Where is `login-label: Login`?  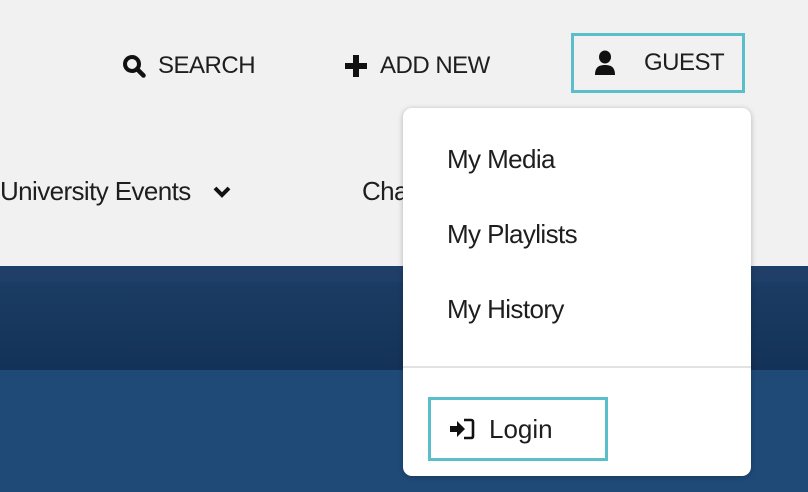 login-label: Login is located at coordinates (521, 428).